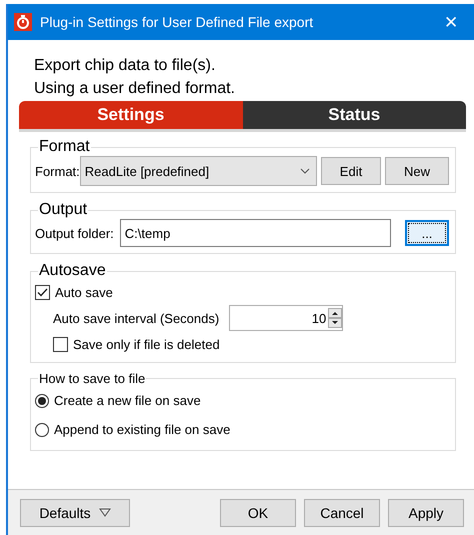 The width and height of the screenshot is (474, 535). I want to click on output-folder-label: Output folder:, so click(74, 233).